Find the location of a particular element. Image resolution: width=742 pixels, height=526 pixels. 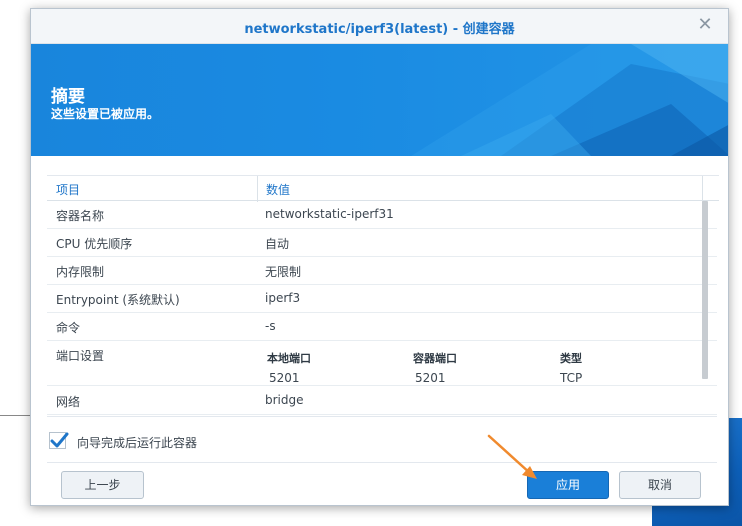

port-container-value: 5201 is located at coordinates (430, 378).